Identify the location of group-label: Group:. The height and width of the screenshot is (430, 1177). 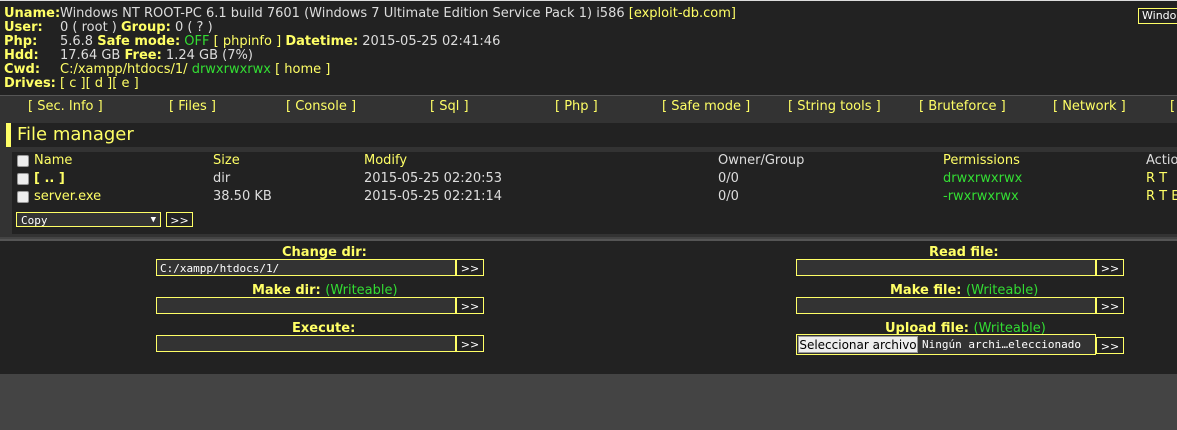
(146, 27).